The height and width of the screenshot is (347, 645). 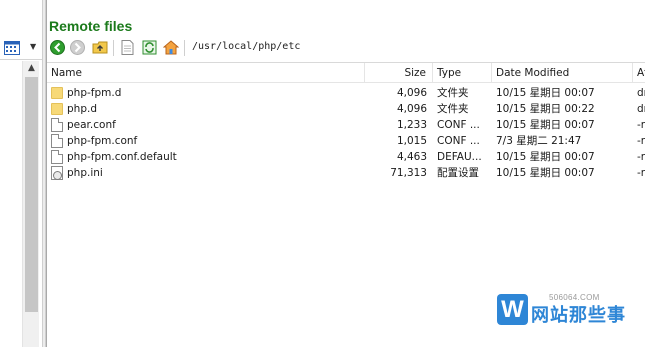 What do you see at coordinates (206, 73) in the screenshot?
I see `column-name: Name` at bounding box center [206, 73].